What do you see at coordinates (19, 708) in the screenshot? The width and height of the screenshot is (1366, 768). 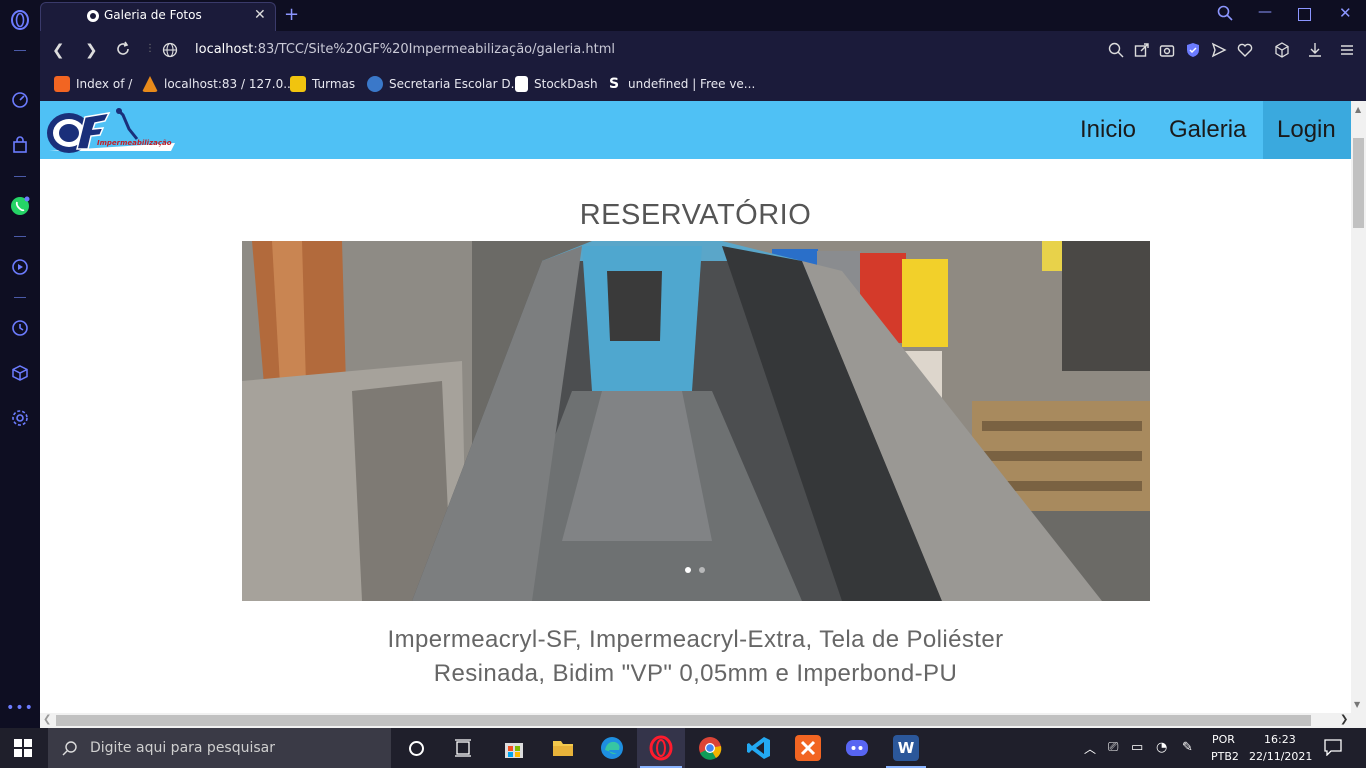 I see `more-options-icon: •••` at bounding box center [19, 708].